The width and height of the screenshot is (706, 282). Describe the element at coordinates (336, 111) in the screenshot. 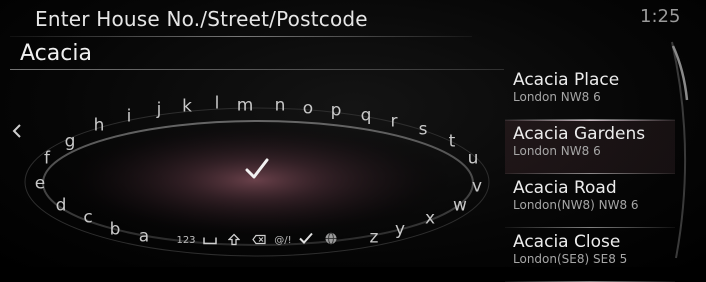

I see `key-p: p` at that location.